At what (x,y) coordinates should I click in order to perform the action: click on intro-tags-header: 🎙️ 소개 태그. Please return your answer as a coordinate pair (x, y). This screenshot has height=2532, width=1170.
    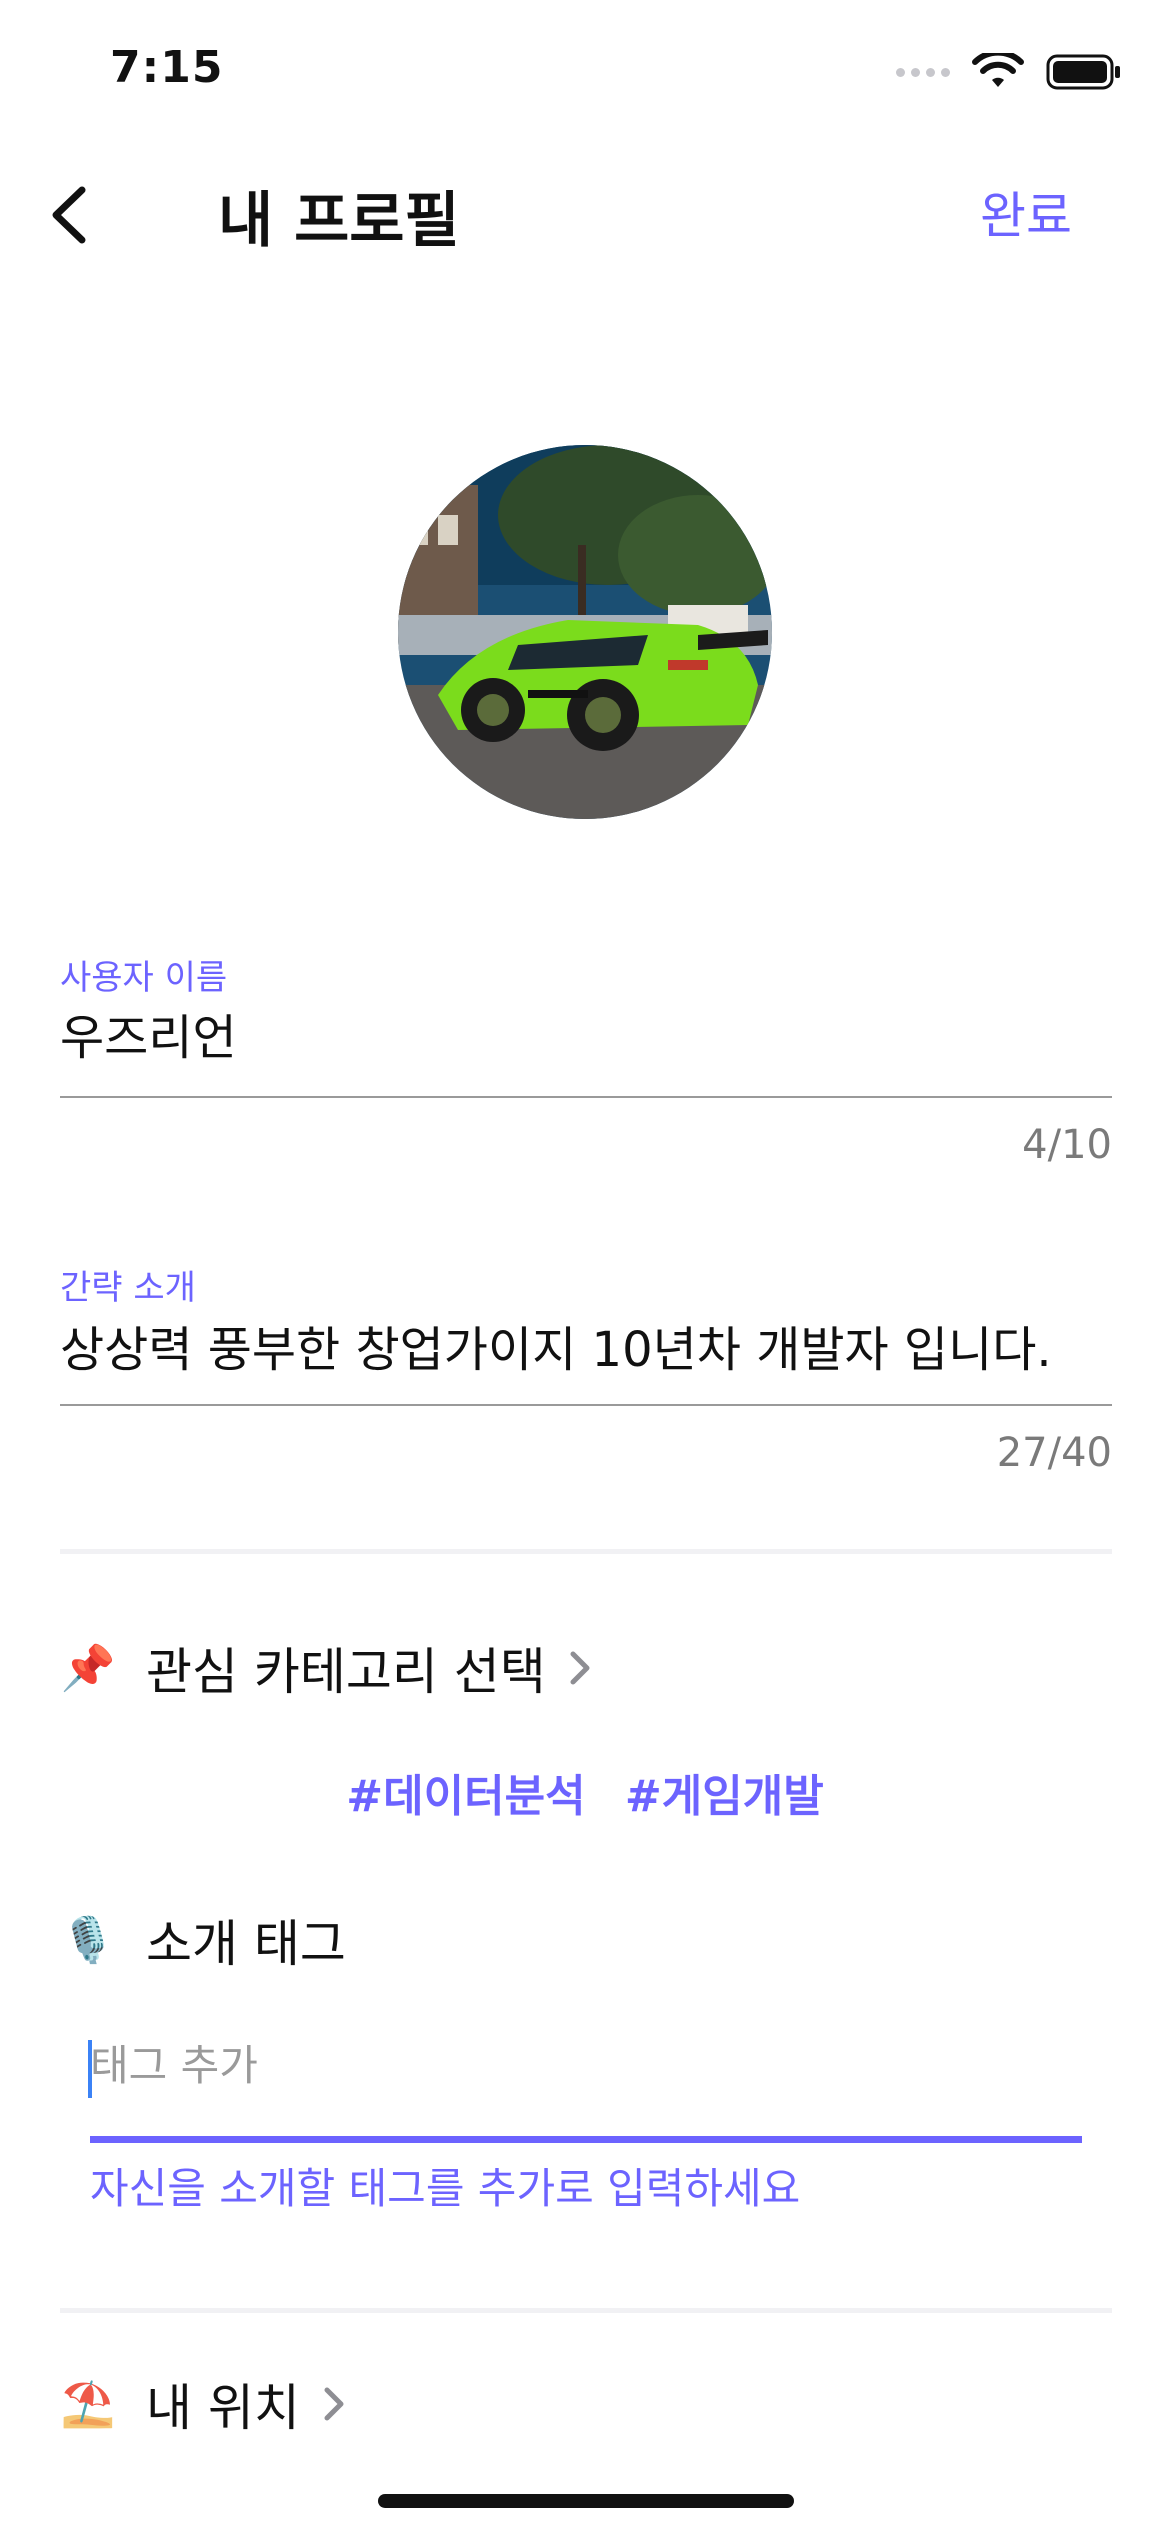
    Looking at the image, I should click on (203, 1940).